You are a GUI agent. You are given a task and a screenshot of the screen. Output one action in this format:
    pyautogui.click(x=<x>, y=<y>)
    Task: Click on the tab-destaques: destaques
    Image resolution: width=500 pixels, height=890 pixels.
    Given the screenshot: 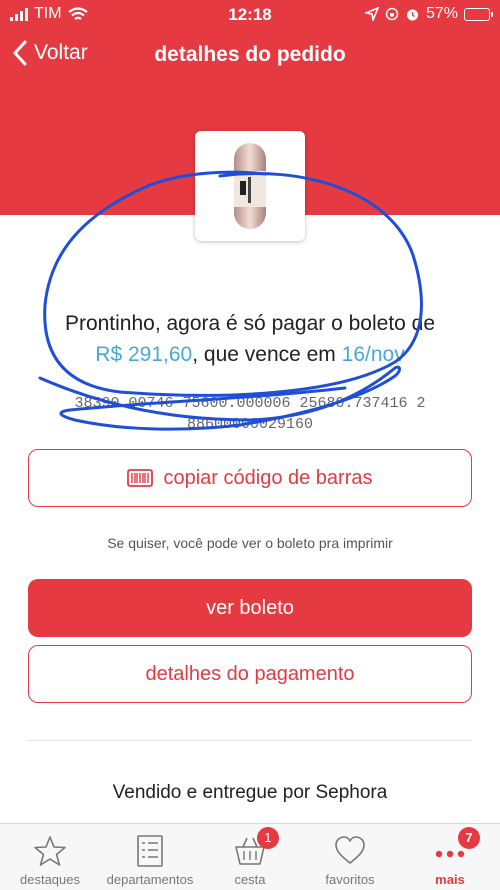 What is the action you would take?
    pyautogui.click(x=50, y=857)
    